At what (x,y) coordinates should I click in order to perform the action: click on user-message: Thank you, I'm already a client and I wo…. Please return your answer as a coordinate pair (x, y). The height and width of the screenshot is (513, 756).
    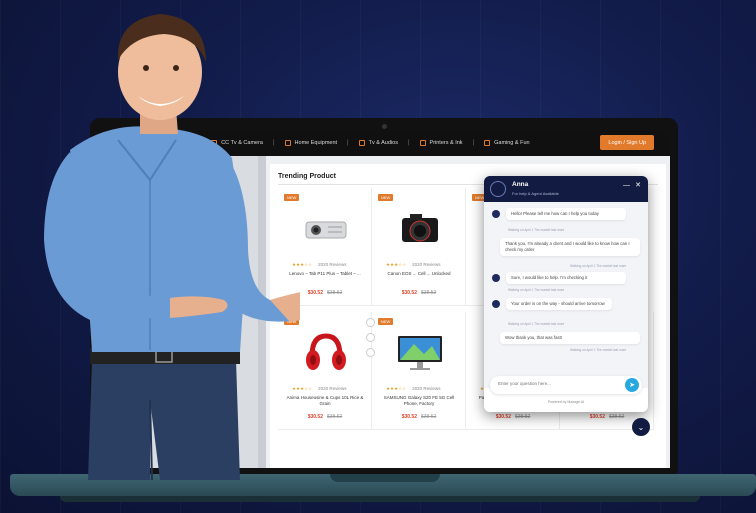
    Looking at the image, I should click on (570, 247).